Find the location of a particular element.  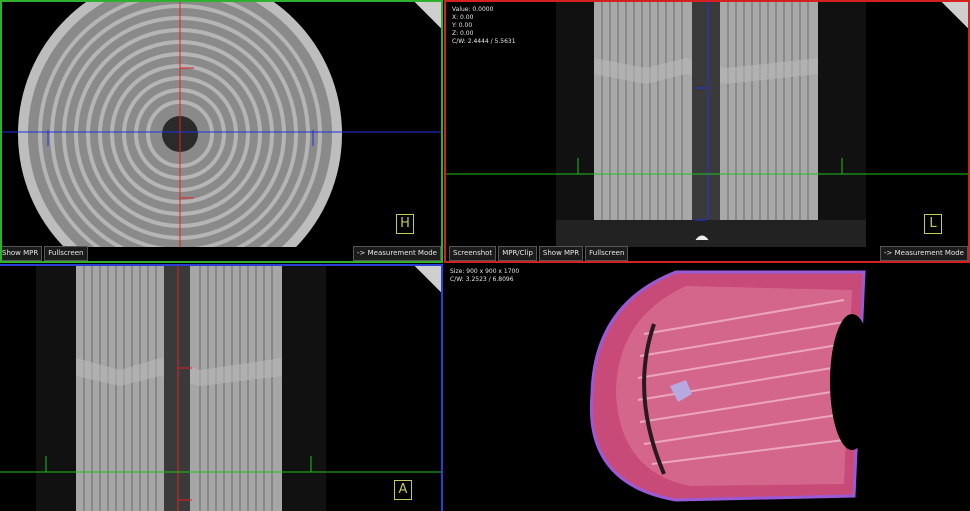

y-readout: Y: 0.00 is located at coordinates (462, 25).